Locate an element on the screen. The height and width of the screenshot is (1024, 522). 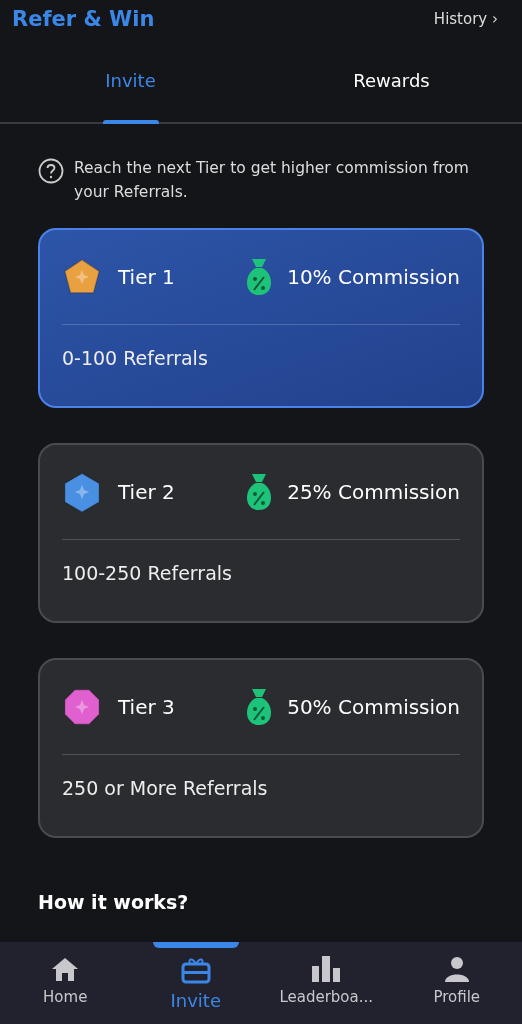
nav-item: Profile is located at coordinates (456, 983).